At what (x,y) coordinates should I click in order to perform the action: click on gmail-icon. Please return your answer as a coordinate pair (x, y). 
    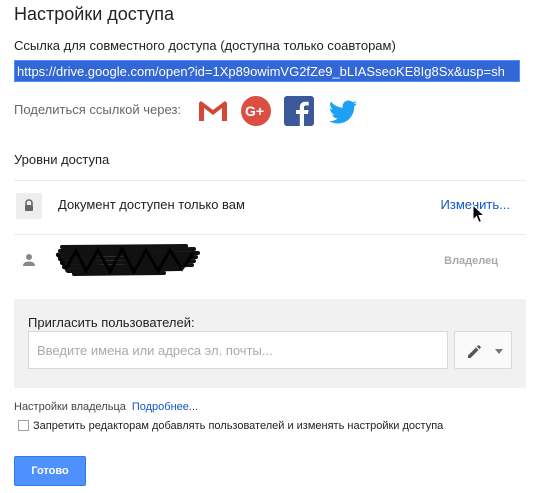
    Looking at the image, I should click on (213, 111).